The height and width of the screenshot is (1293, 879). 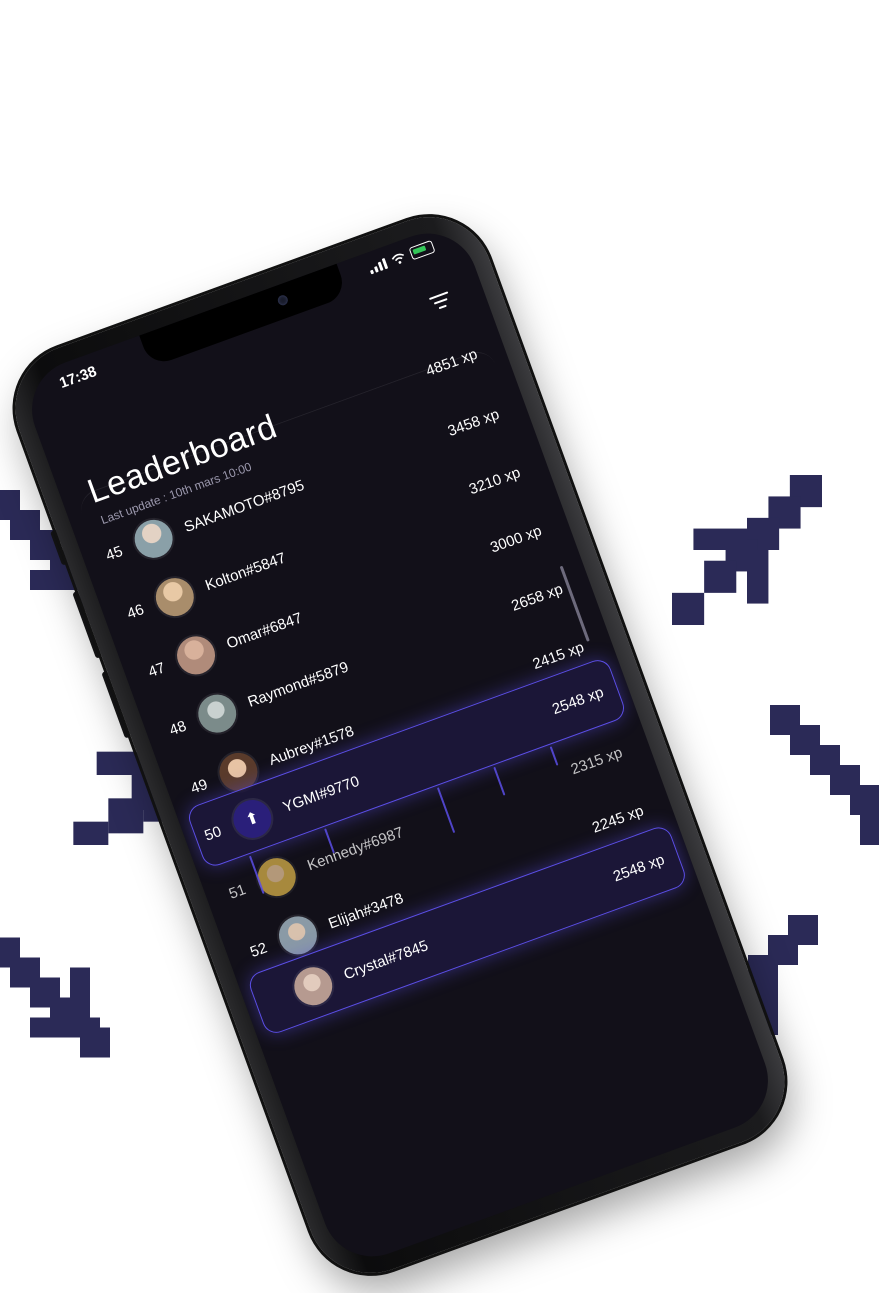 I want to click on xp-value: 3458 xp, so click(x=473, y=422).